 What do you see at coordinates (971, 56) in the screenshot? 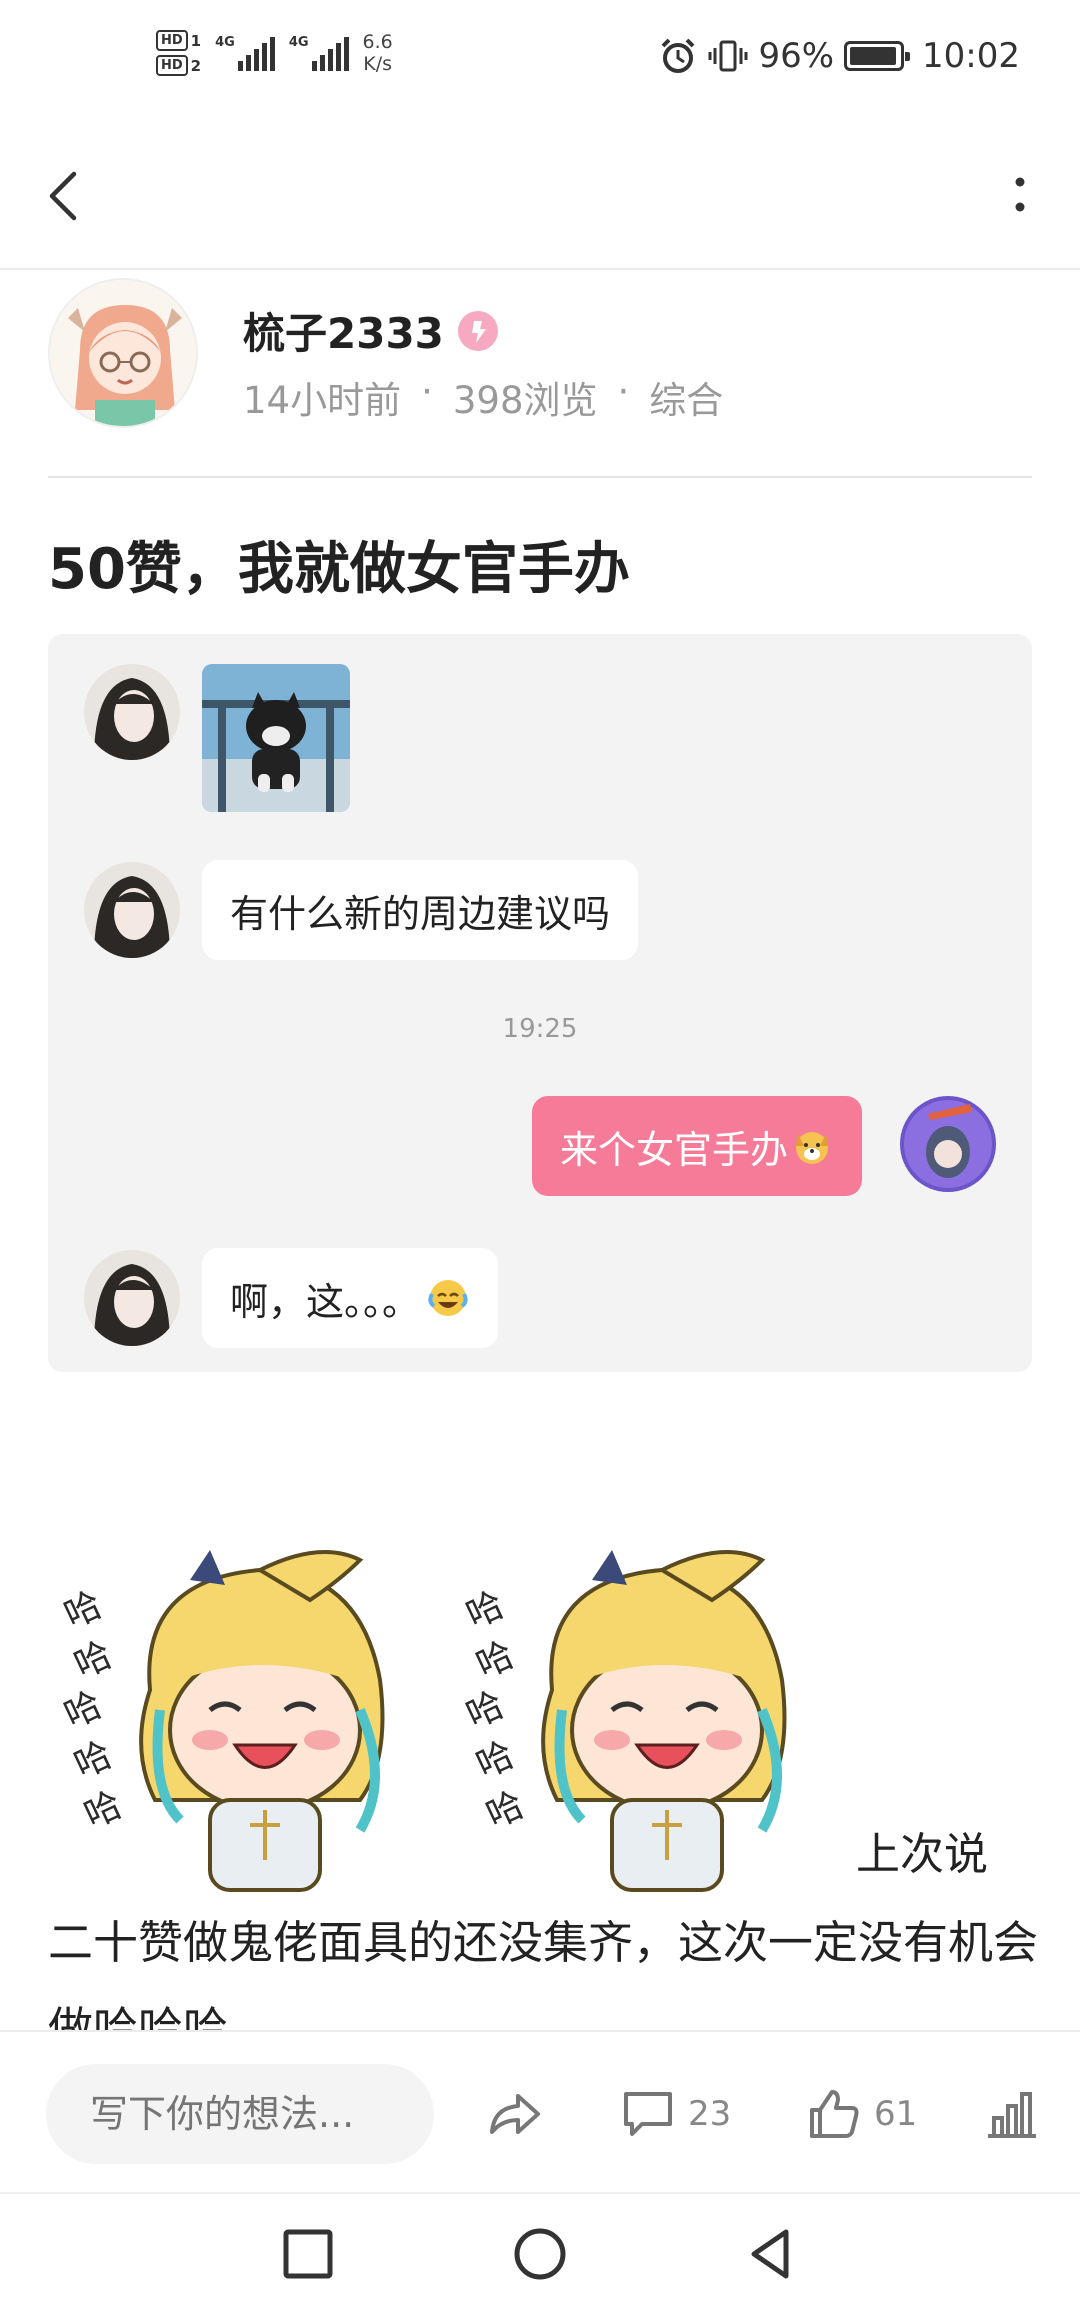
I see `clock: 10:02` at bounding box center [971, 56].